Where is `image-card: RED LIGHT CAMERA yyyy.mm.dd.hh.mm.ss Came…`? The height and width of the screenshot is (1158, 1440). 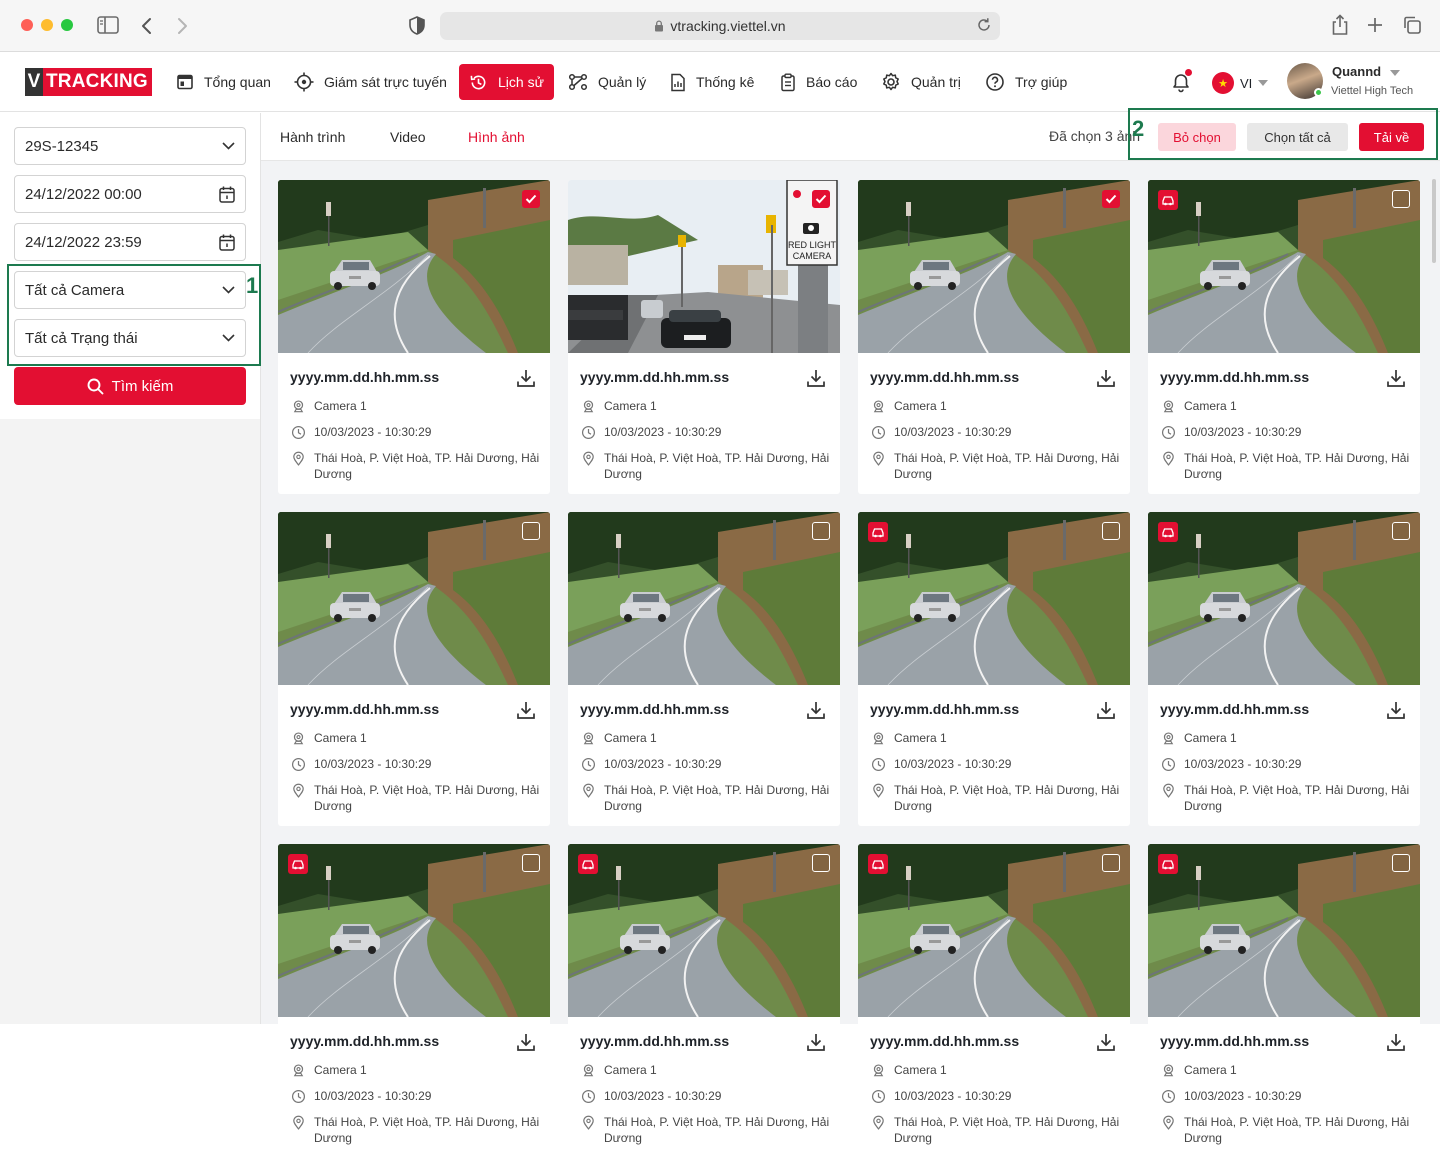
image-card: RED LIGHT CAMERA yyyy.mm.dd.hh.mm.ss Came… is located at coordinates (704, 337).